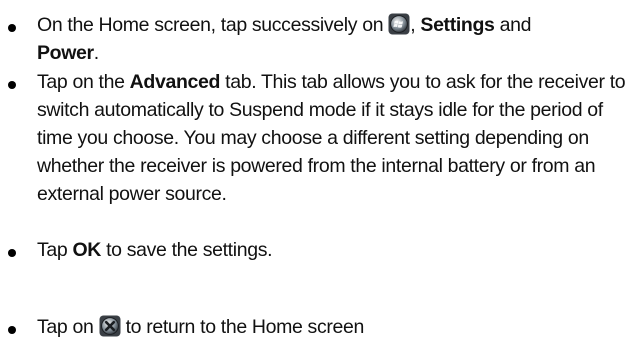  I want to click on close-icon, so click(110, 326).